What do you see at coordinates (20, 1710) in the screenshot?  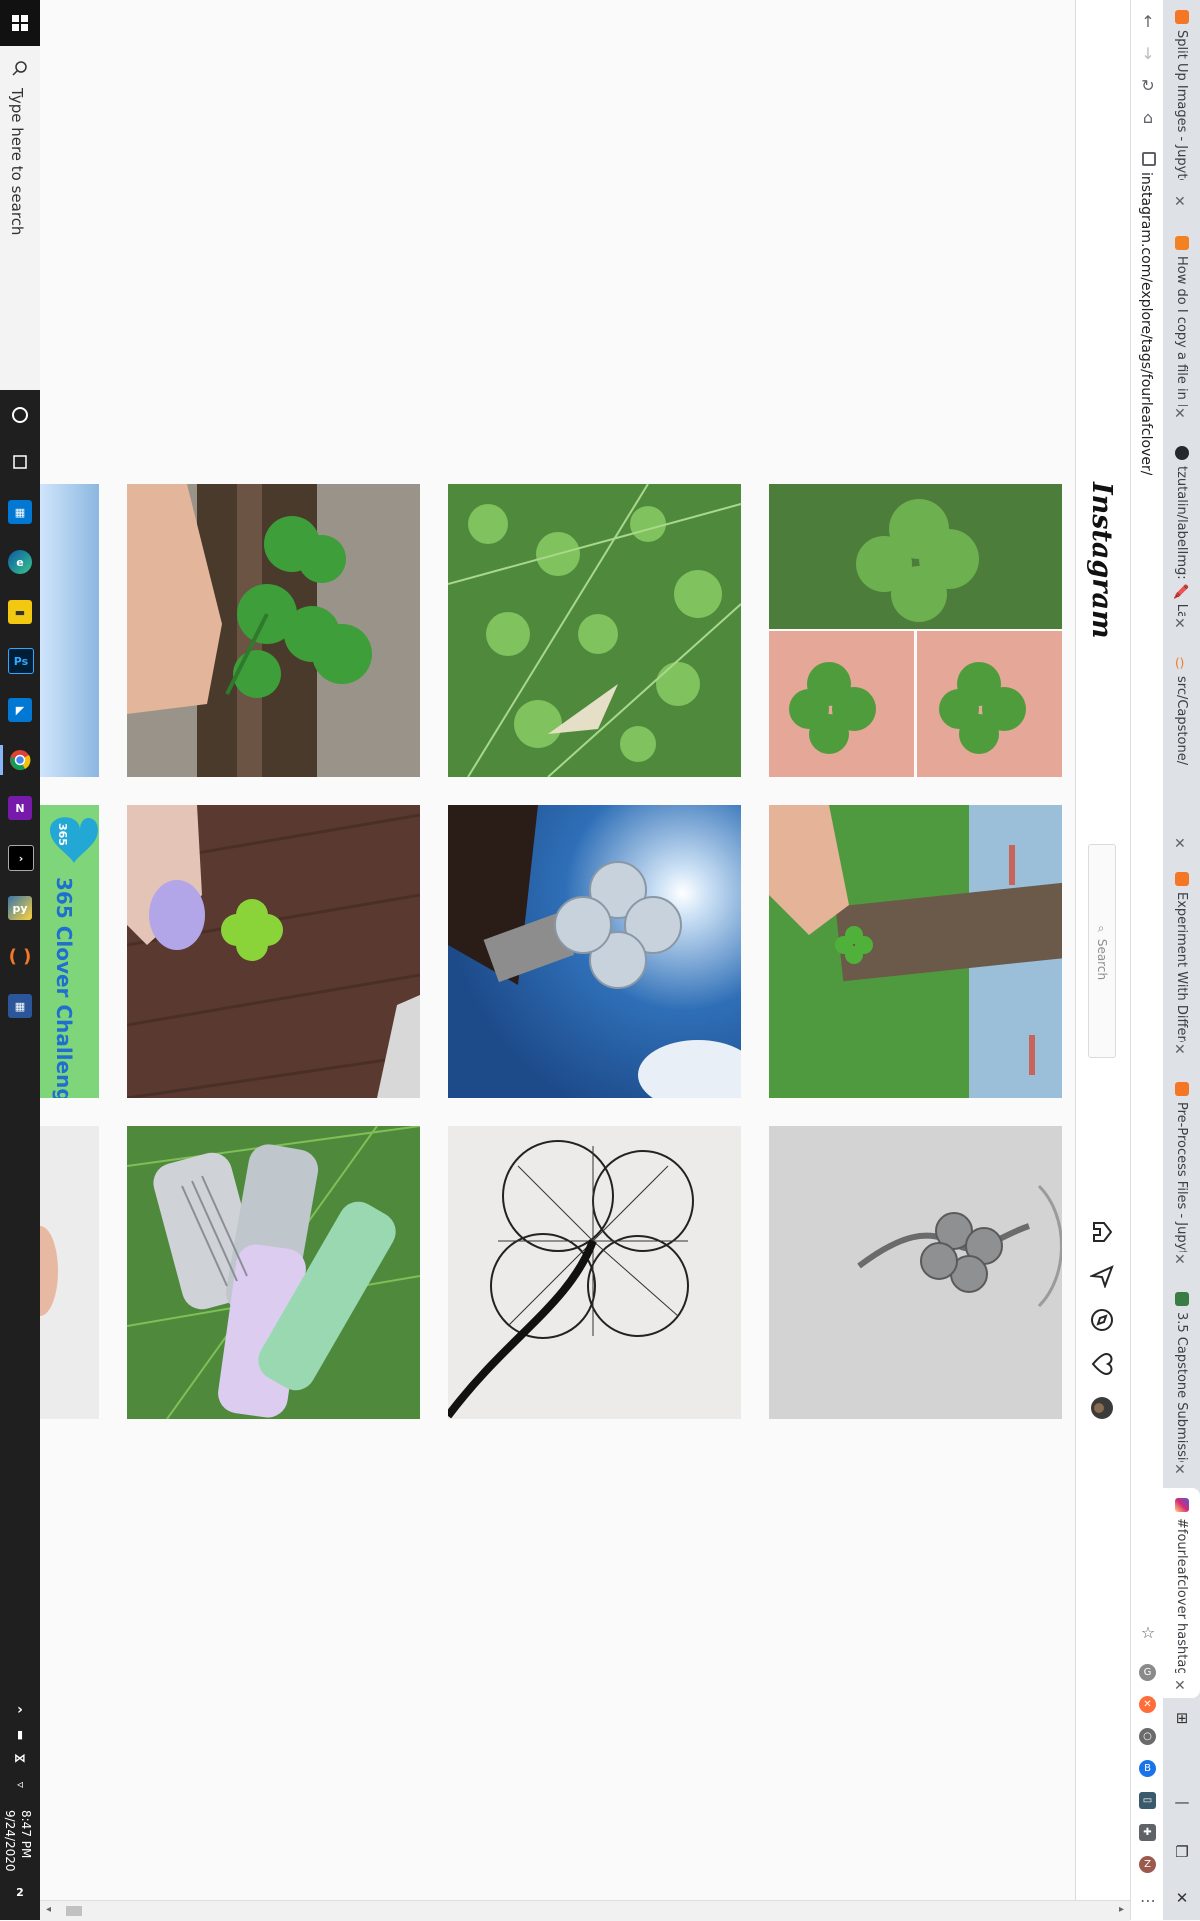 I see `chevron-up-icon: ›` at bounding box center [20, 1710].